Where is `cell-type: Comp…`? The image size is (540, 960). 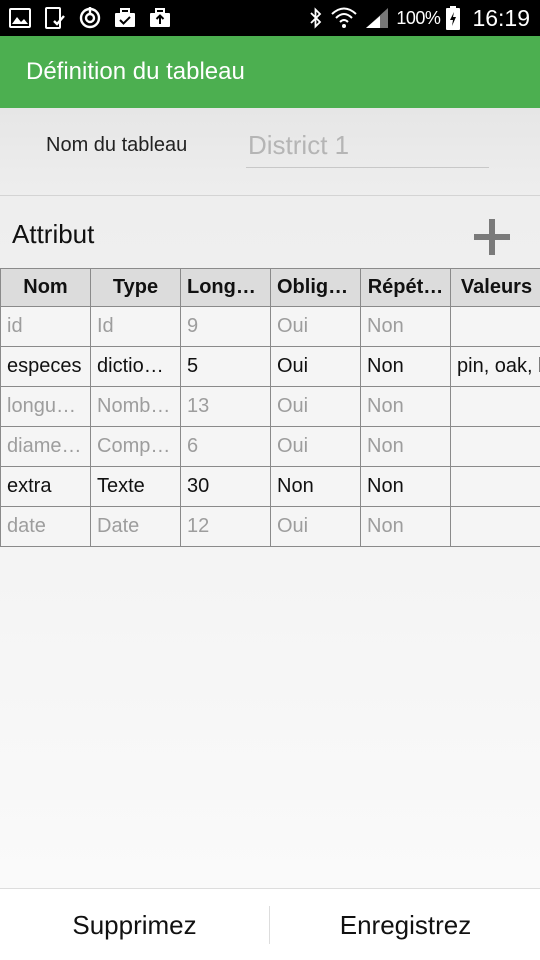
cell-type: Comp… is located at coordinates (135, 446).